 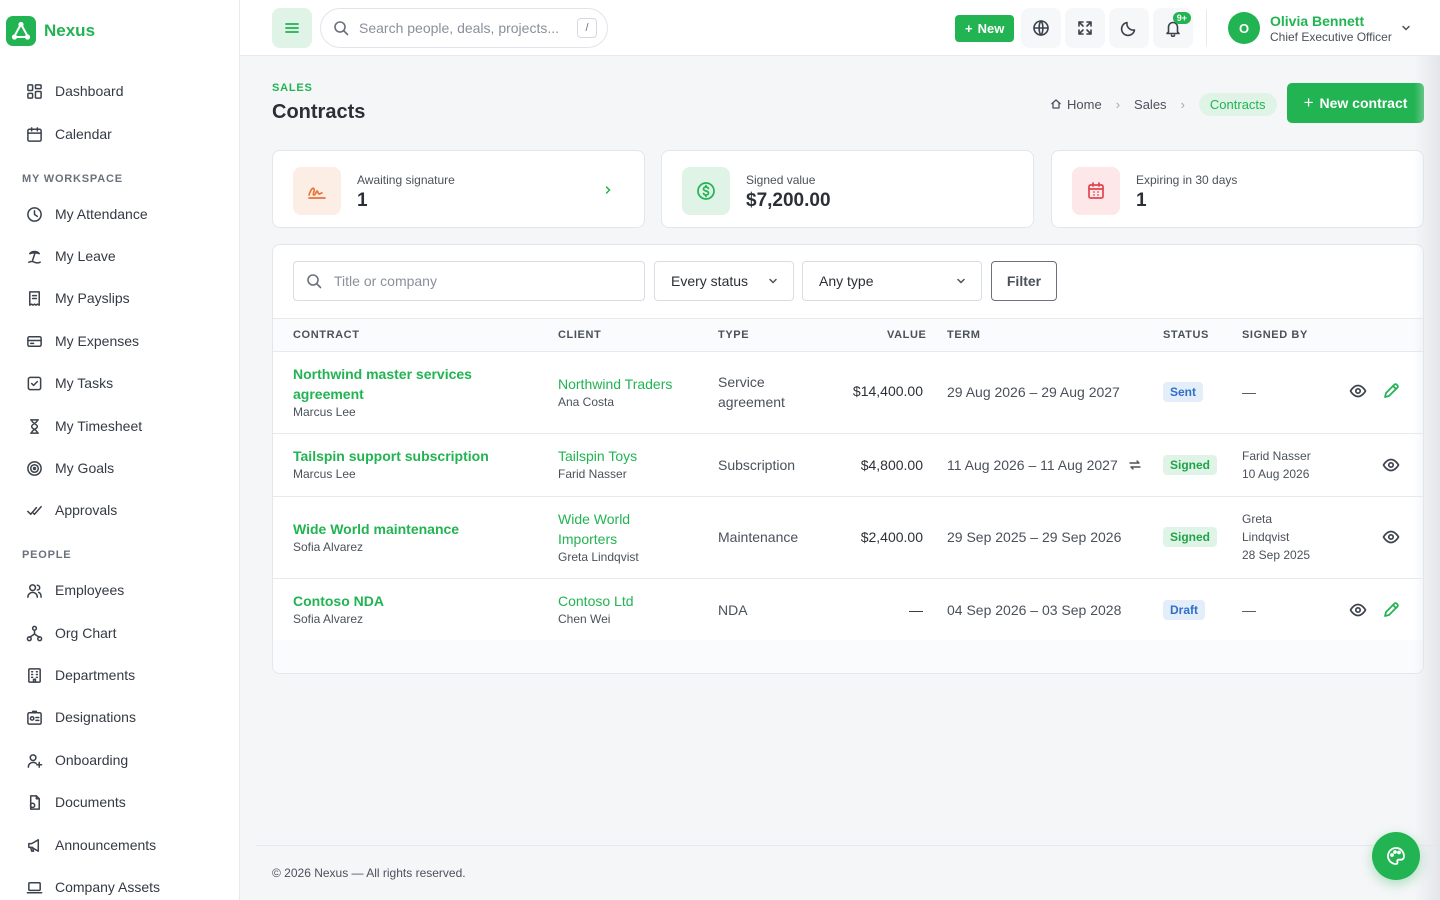 What do you see at coordinates (1310, 28) in the screenshot?
I see `user-menu: O Olivia Bennett Chief Executive Officer` at bounding box center [1310, 28].